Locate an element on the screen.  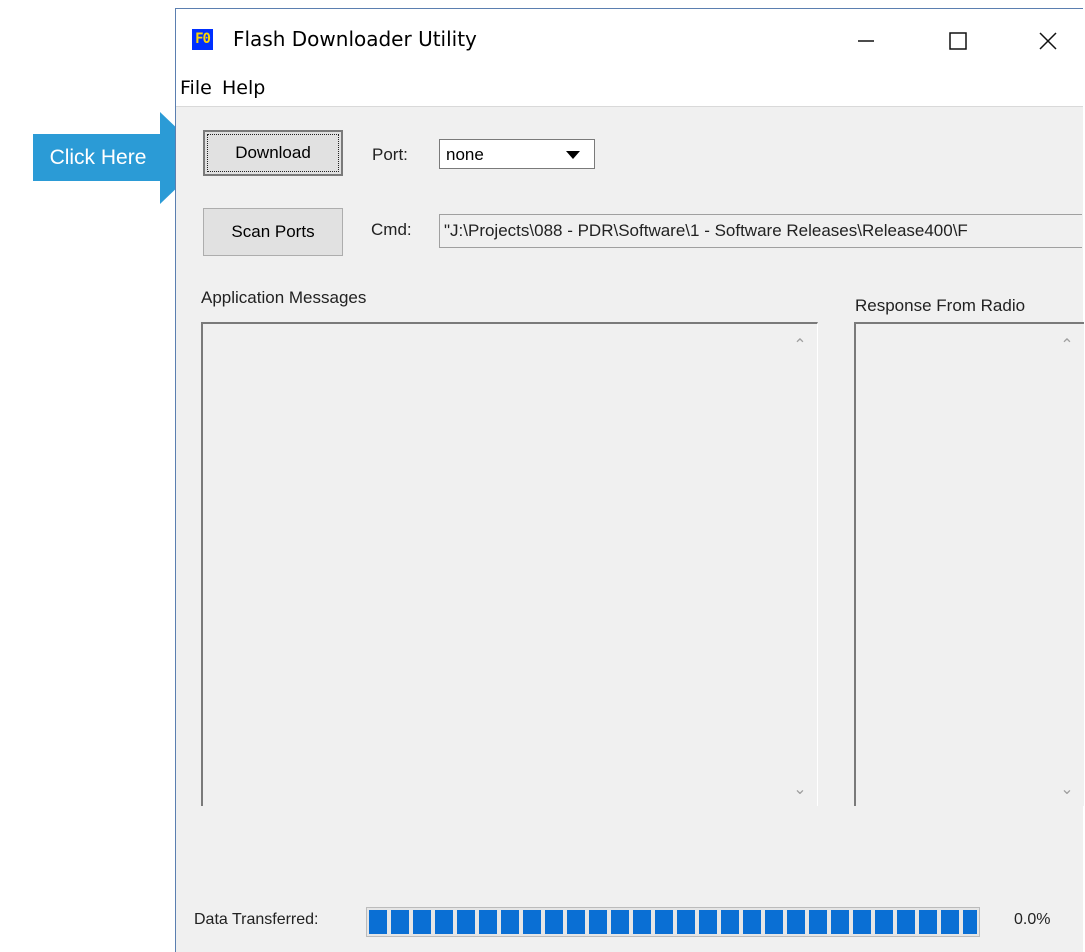
close-button is located at coordinates (1048, 41).